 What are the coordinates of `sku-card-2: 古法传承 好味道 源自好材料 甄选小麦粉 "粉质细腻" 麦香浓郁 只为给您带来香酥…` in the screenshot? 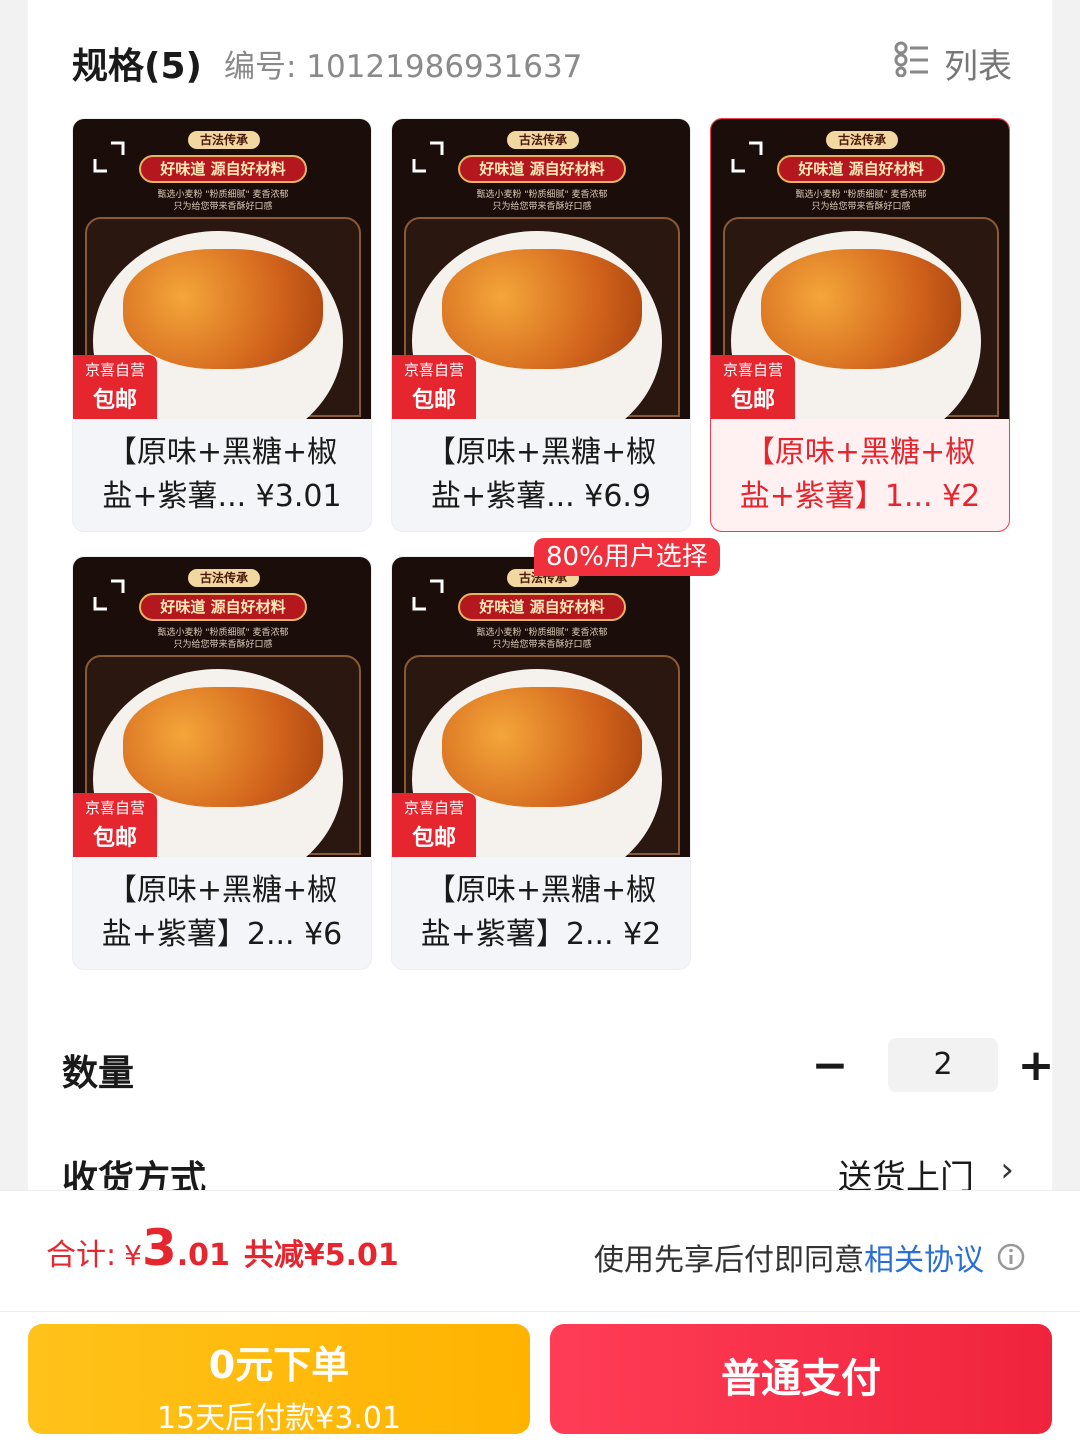 It's located at (541, 325).